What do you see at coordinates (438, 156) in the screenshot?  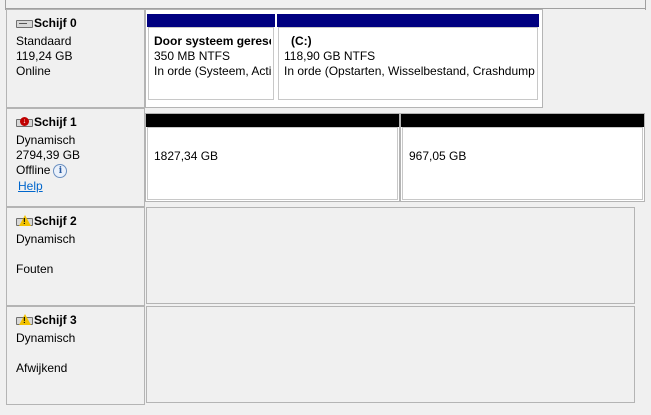 I see `partition-size: 967,05 GB` at bounding box center [438, 156].